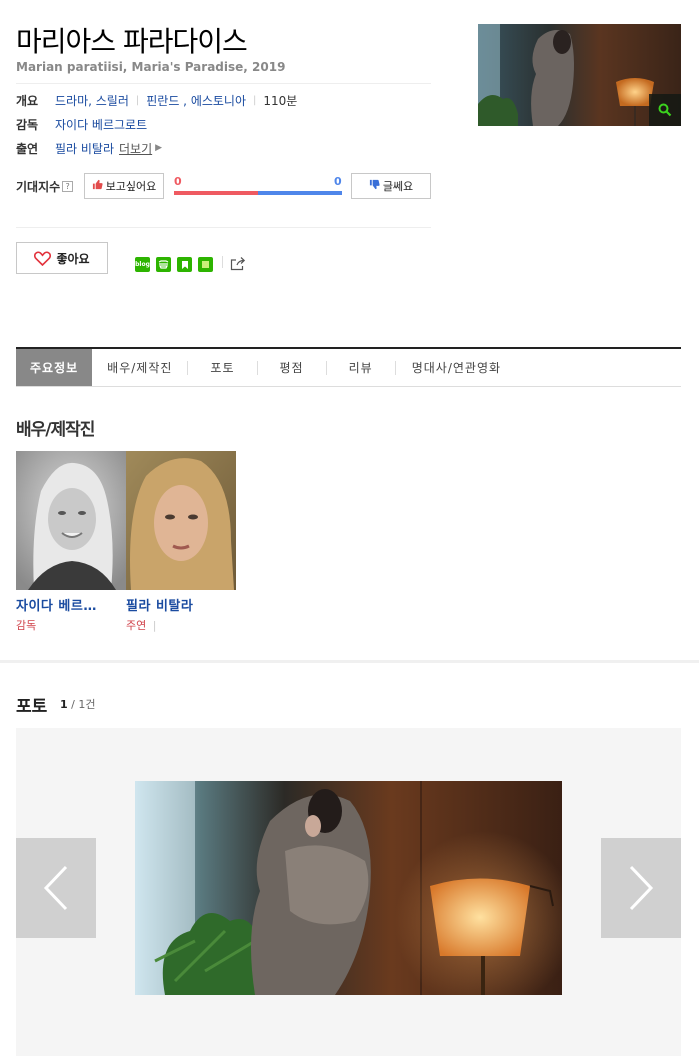 The width and height of the screenshot is (699, 1056). What do you see at coordinates (131, 186) in the screenshot?
I see `want-to-see-label: 보고싶어요` at bounding box center [131, 186].